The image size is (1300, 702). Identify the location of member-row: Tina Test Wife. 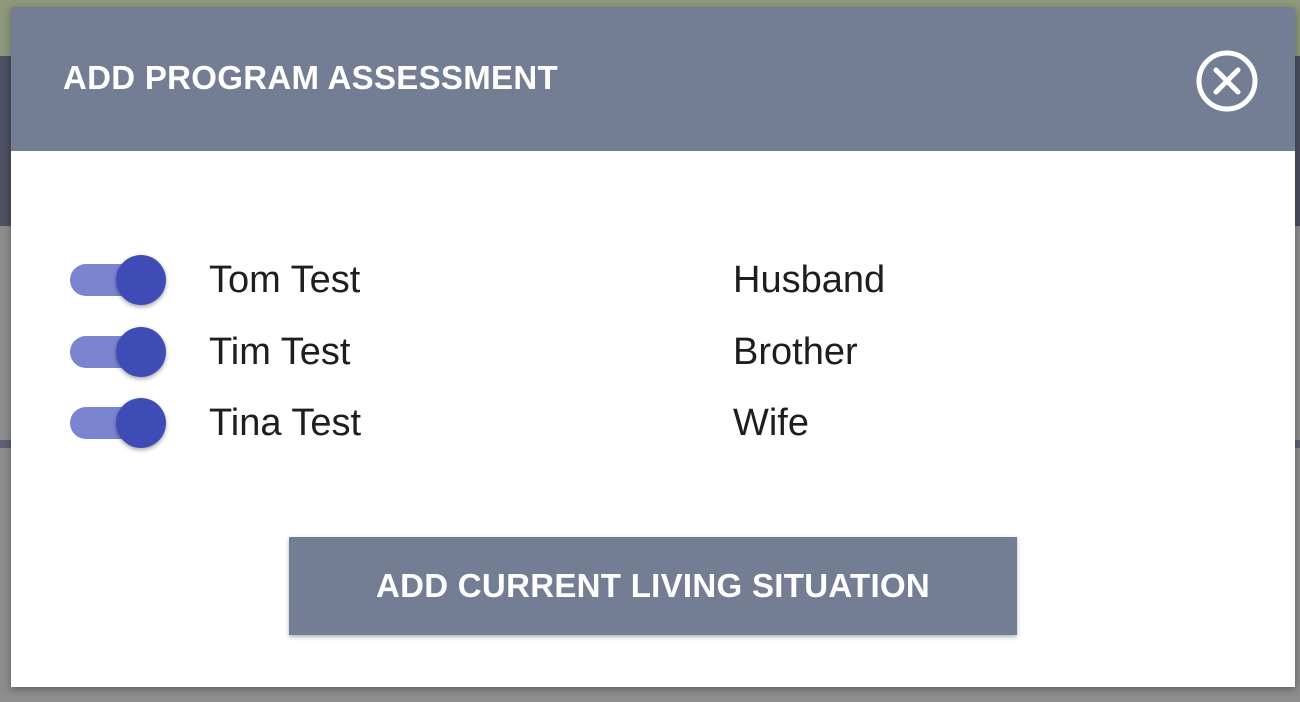
(653, 422).